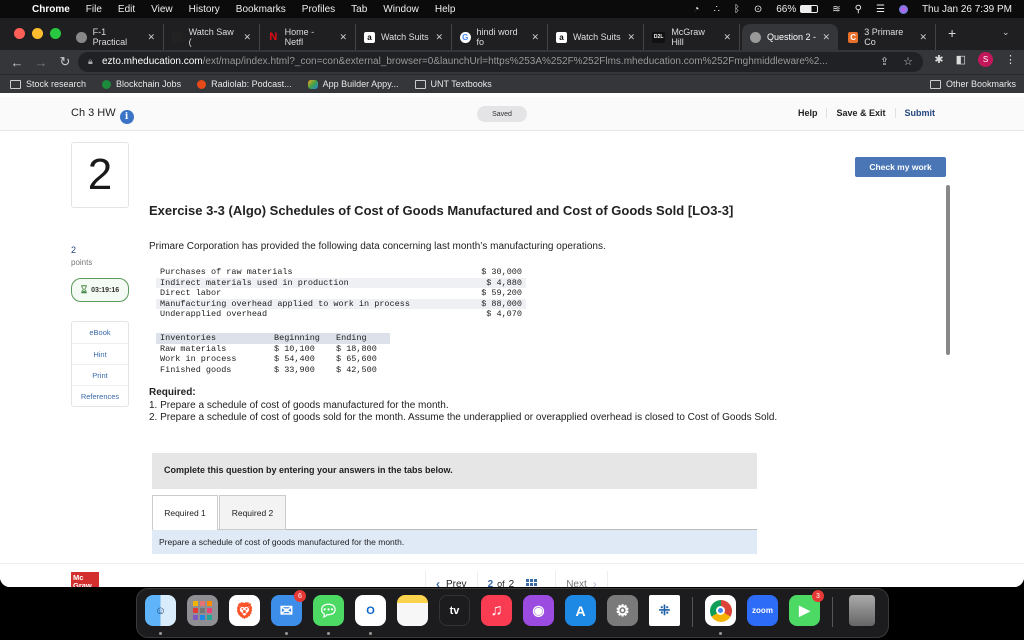  I want to click on menu-app-name: Chrome, so click(51, 9).